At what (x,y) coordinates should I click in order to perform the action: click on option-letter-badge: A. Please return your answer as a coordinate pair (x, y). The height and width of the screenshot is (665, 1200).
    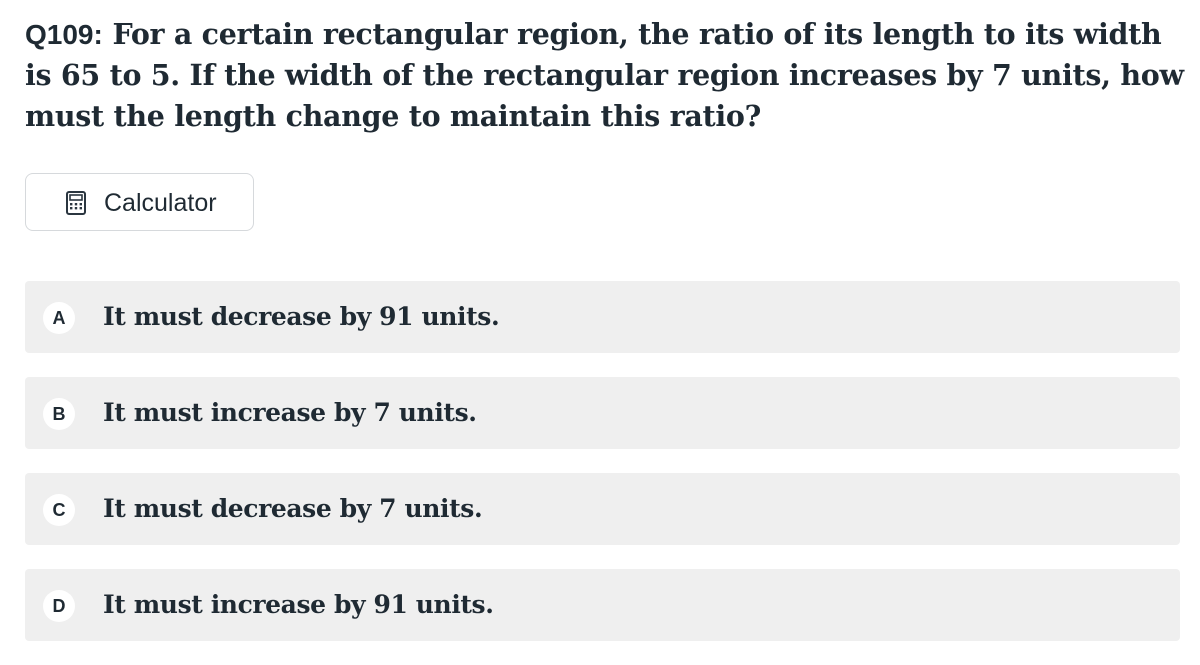
    Looking at the image, I should click on (59, 318).